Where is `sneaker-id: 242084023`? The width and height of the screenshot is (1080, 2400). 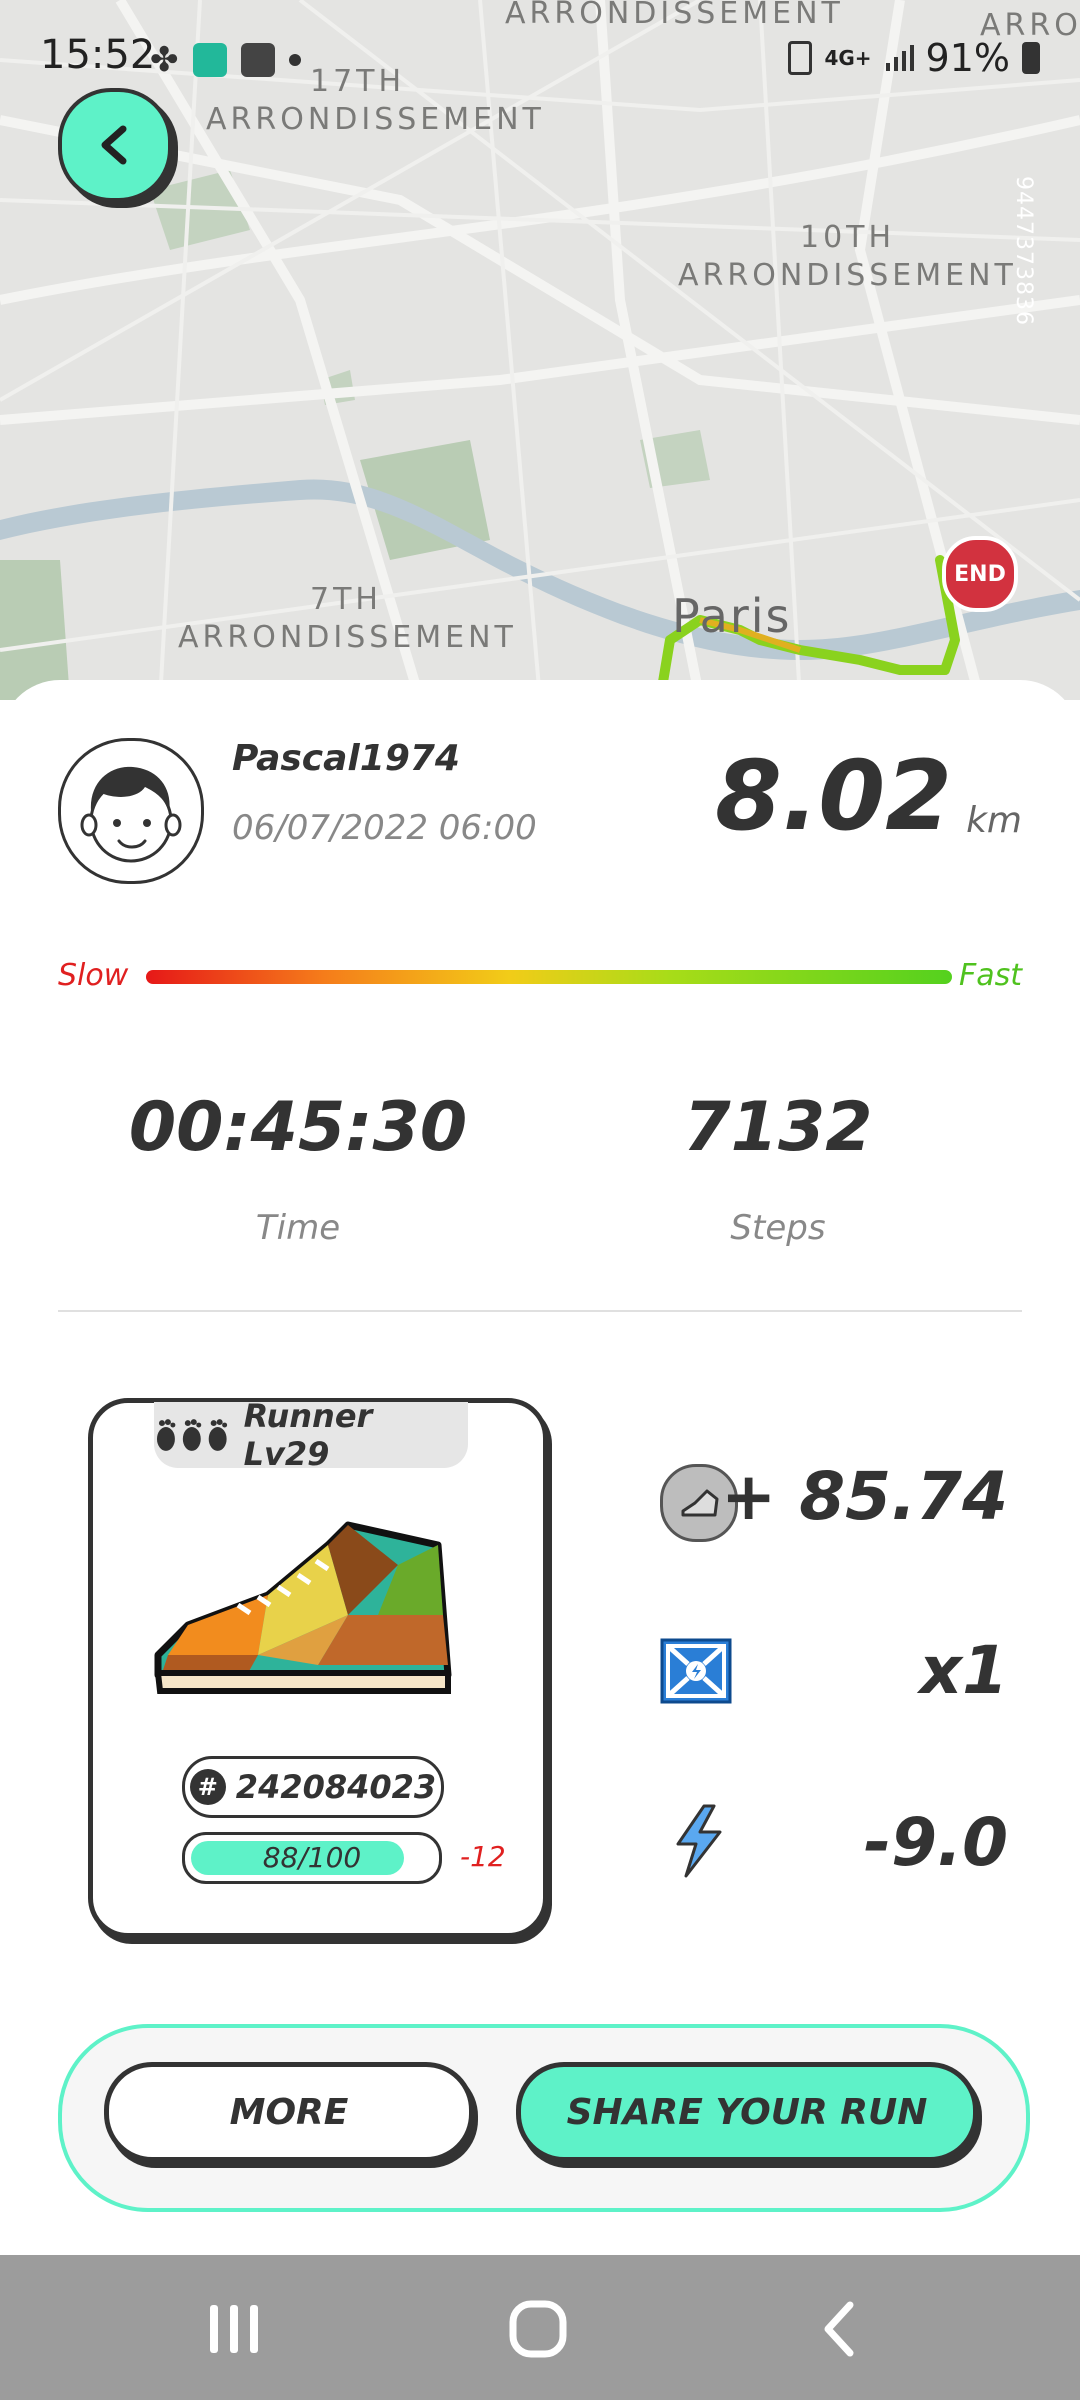 sneaker-id: 242084023 is located at coordinates (336, 1787).